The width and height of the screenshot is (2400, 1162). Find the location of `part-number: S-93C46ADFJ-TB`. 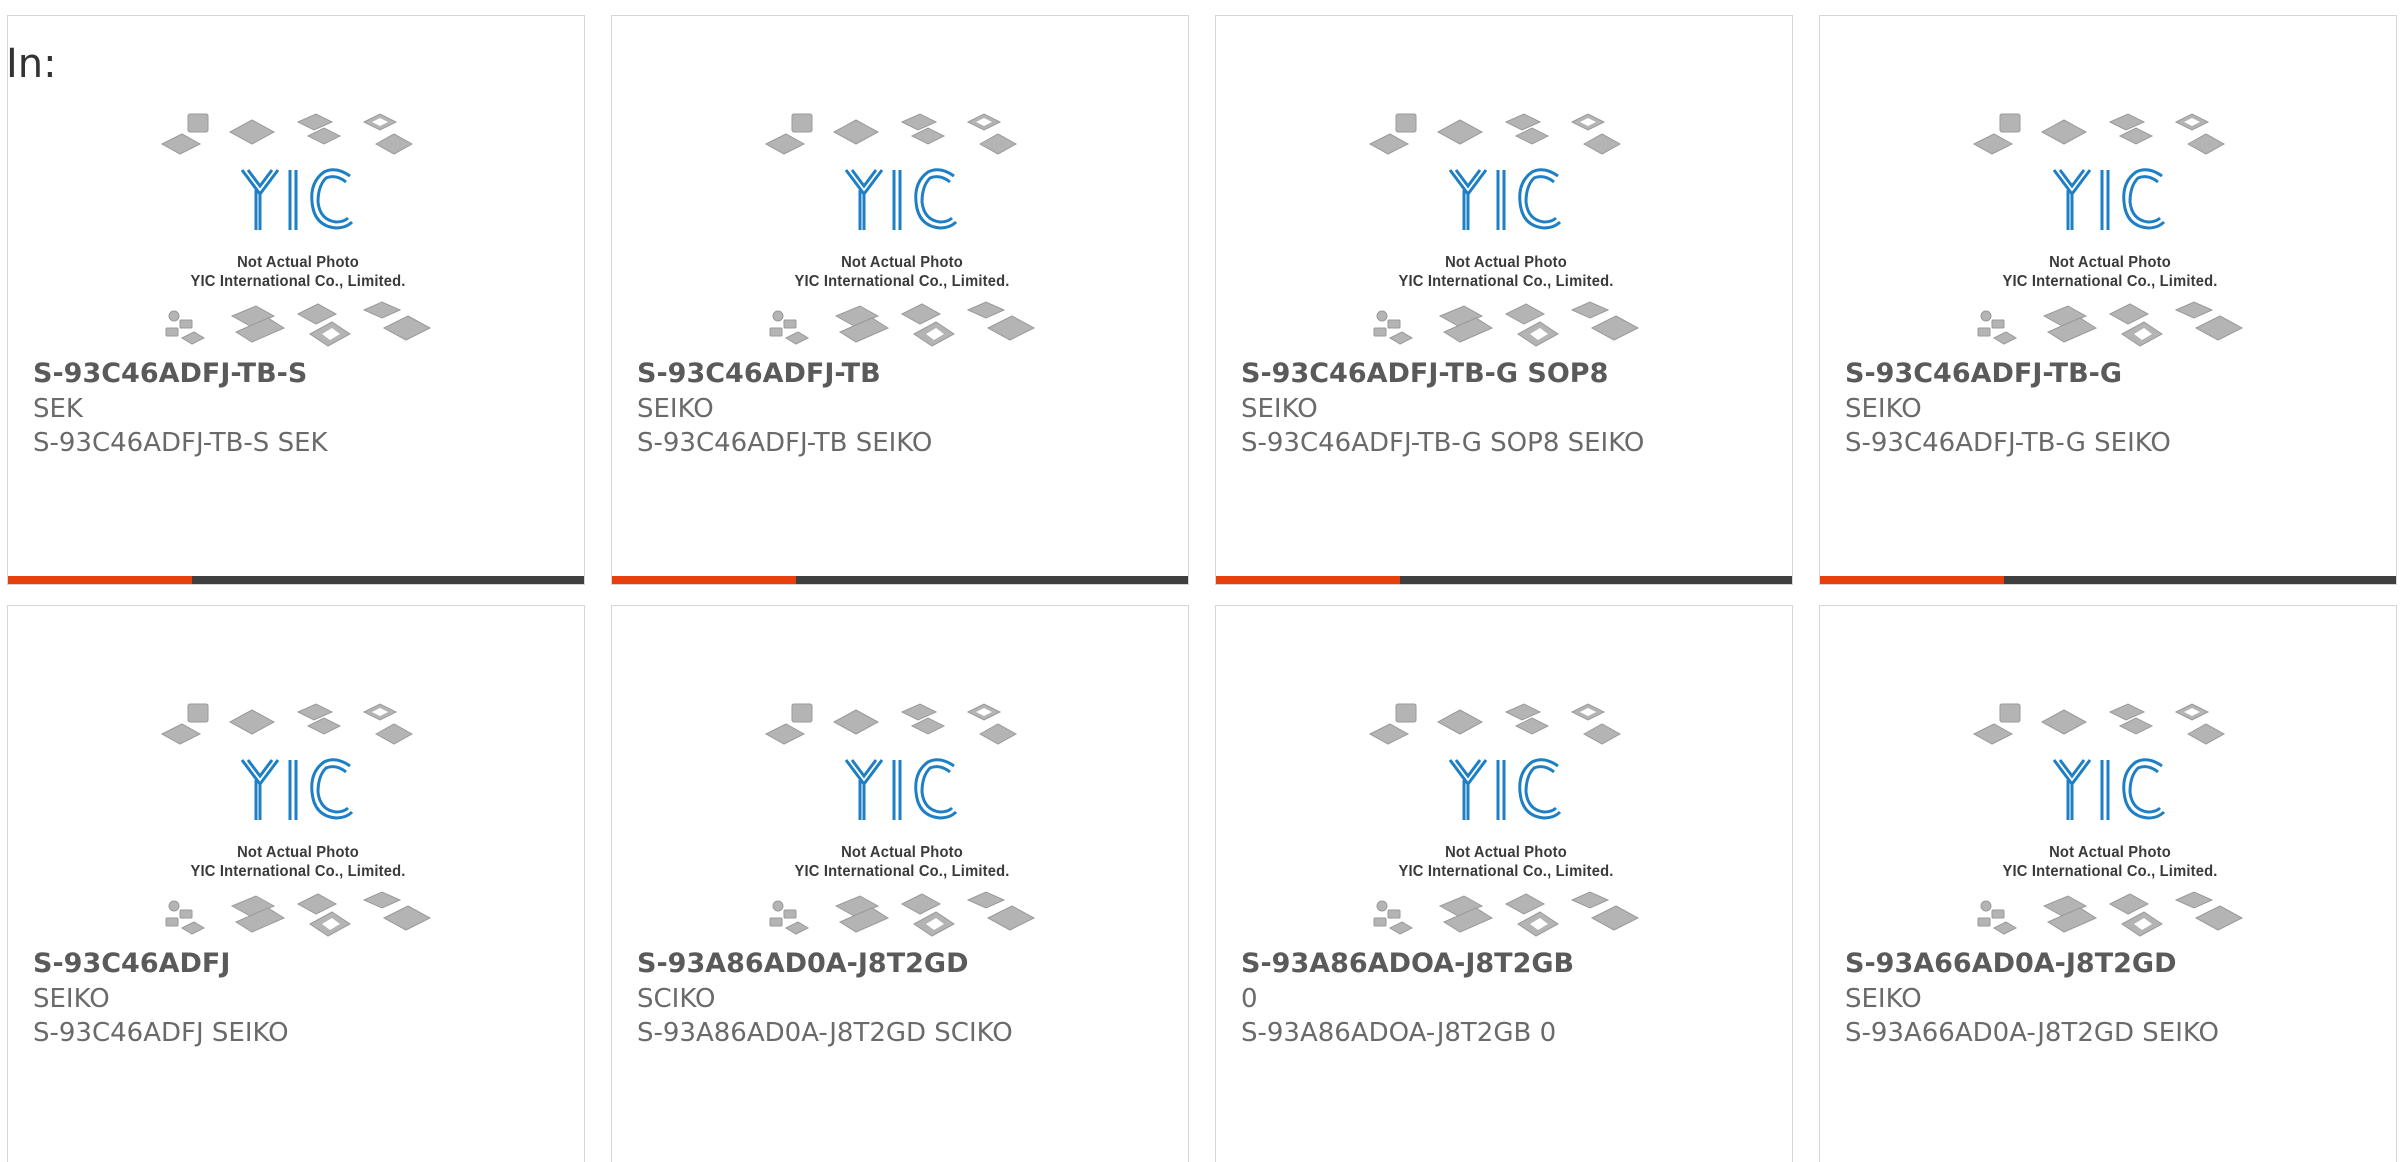

part-number: S-93C46ADFJ-TB is located at coordinates (759, 373).